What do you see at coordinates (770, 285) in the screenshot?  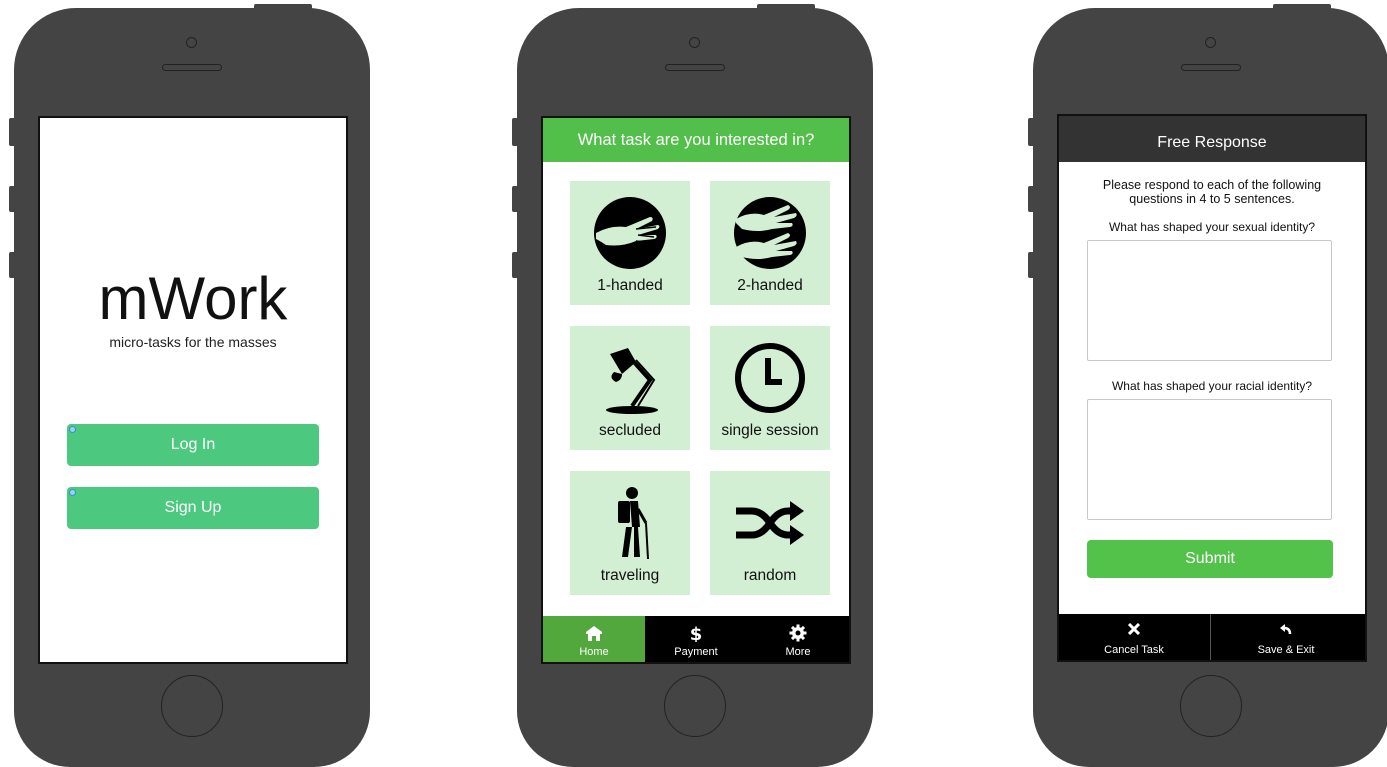 I see `tile-label: 2-handed` at bounding box center [770, 285].